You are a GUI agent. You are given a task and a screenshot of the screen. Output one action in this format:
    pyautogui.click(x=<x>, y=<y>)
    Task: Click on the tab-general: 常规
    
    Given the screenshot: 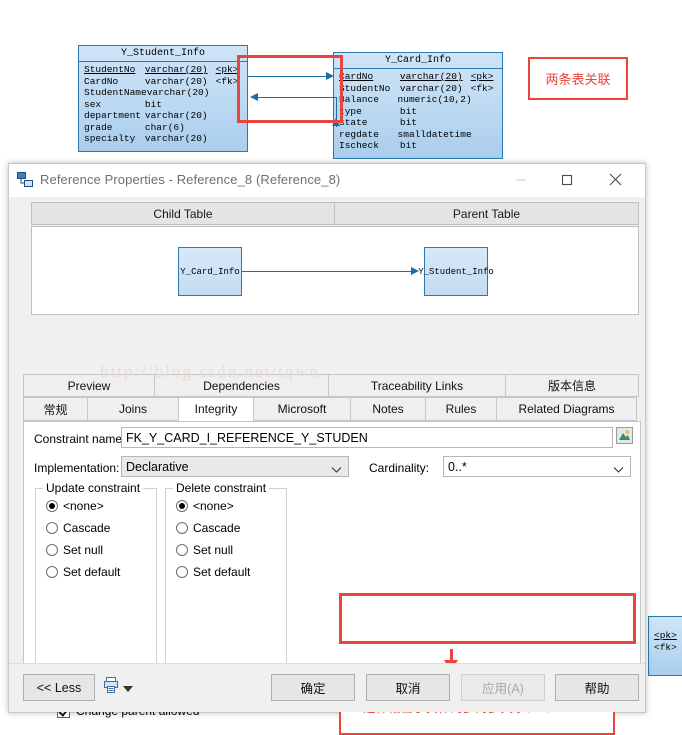 What is the action you would take?
    pyautogui.click(x=55, y=409)
    